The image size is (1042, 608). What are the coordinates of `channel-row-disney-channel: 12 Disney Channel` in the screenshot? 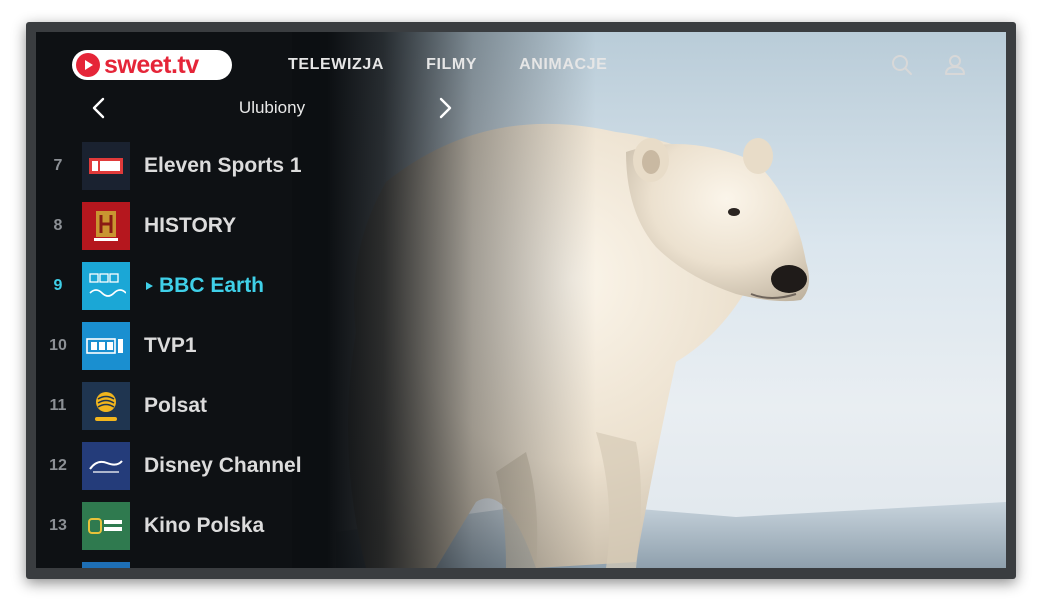 It's located at (201, 466).